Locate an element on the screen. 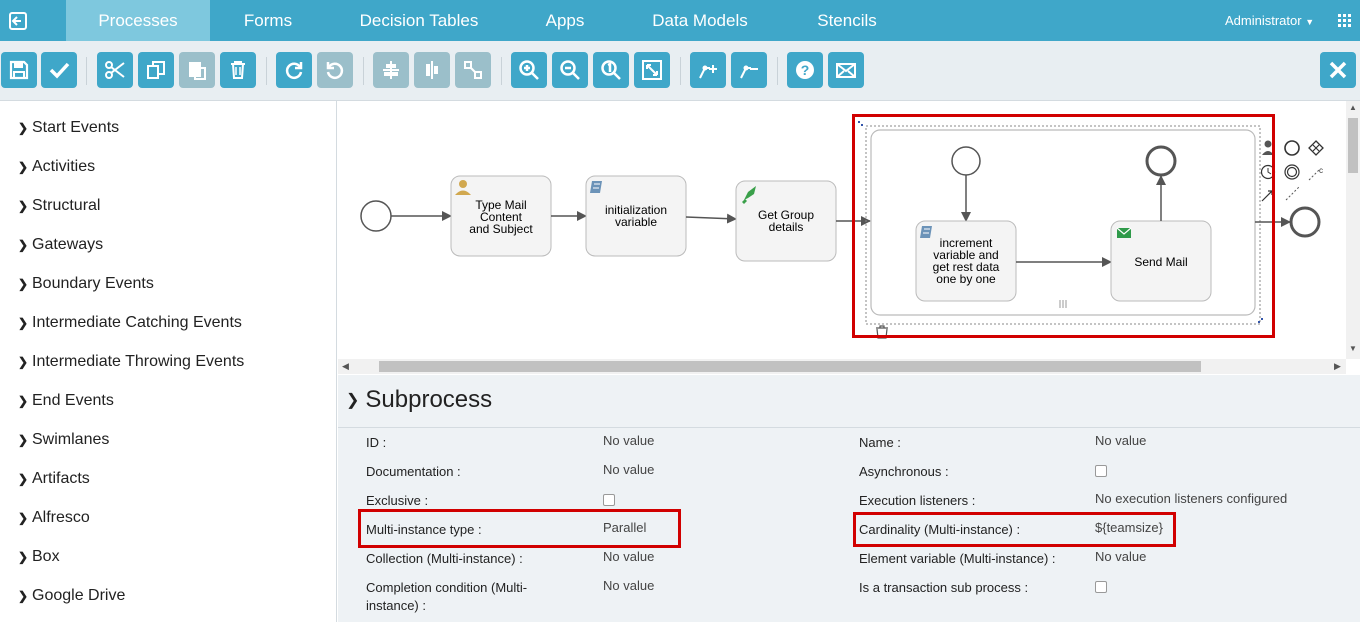 The width and height of the screenshot is (1360, 622). highlight-subprocess is located at coordinates (1063, 226).